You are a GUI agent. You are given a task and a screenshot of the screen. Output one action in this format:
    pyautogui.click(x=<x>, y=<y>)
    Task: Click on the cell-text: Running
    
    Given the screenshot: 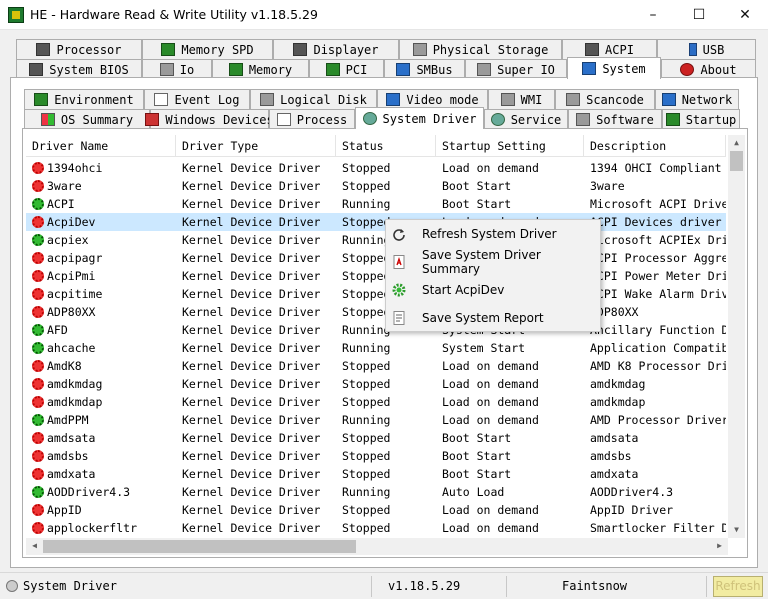 What is the action you would take?
    pyautogui.click(x=366, y=492)
    